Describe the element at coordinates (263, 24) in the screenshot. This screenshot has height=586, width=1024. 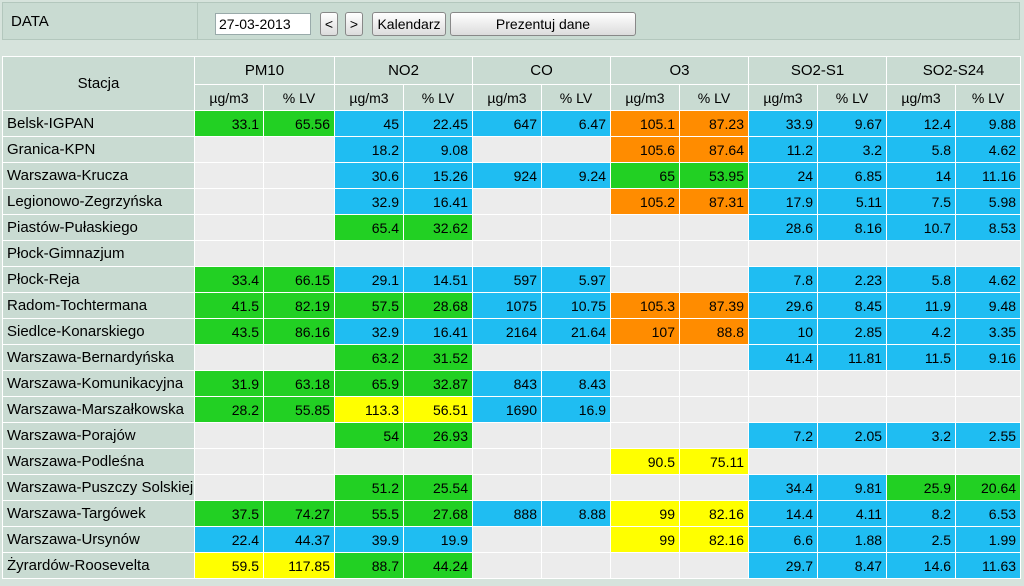
I see `date-input` at that location.